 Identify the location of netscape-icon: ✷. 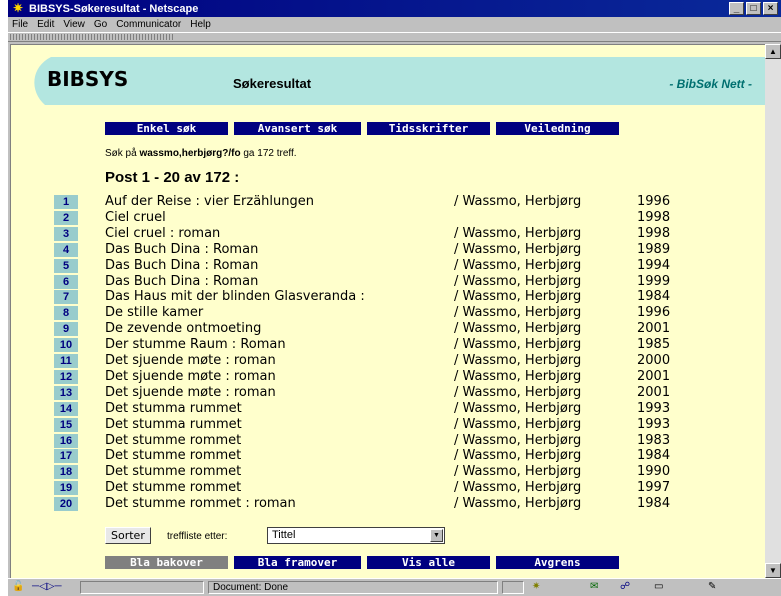
(18, 8).